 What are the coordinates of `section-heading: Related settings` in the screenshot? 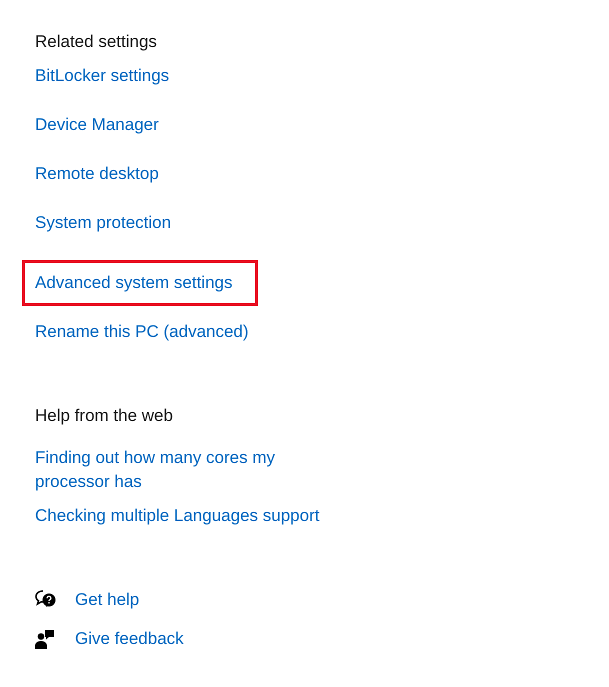 It's located at (96, 42).